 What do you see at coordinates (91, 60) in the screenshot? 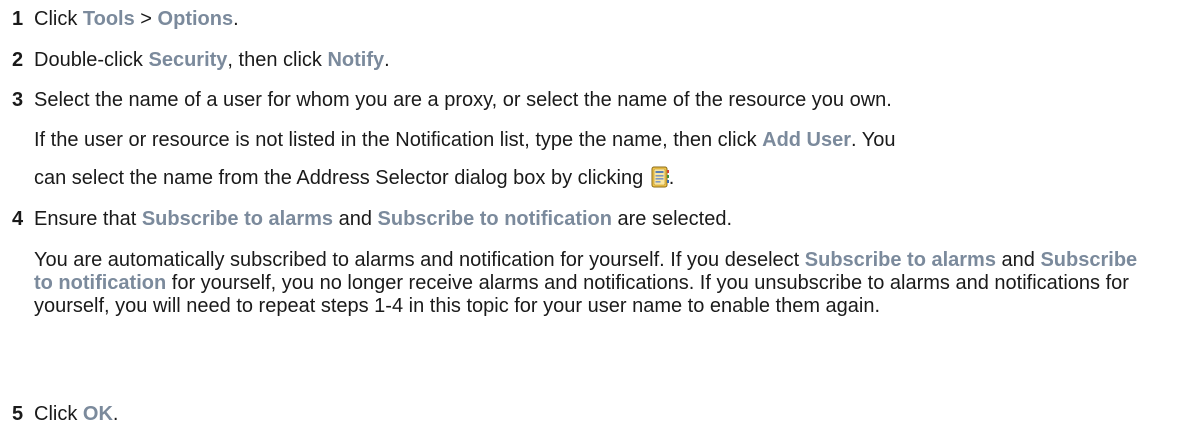
I see `step-text: Double-click` at bounding box center [91, 60].